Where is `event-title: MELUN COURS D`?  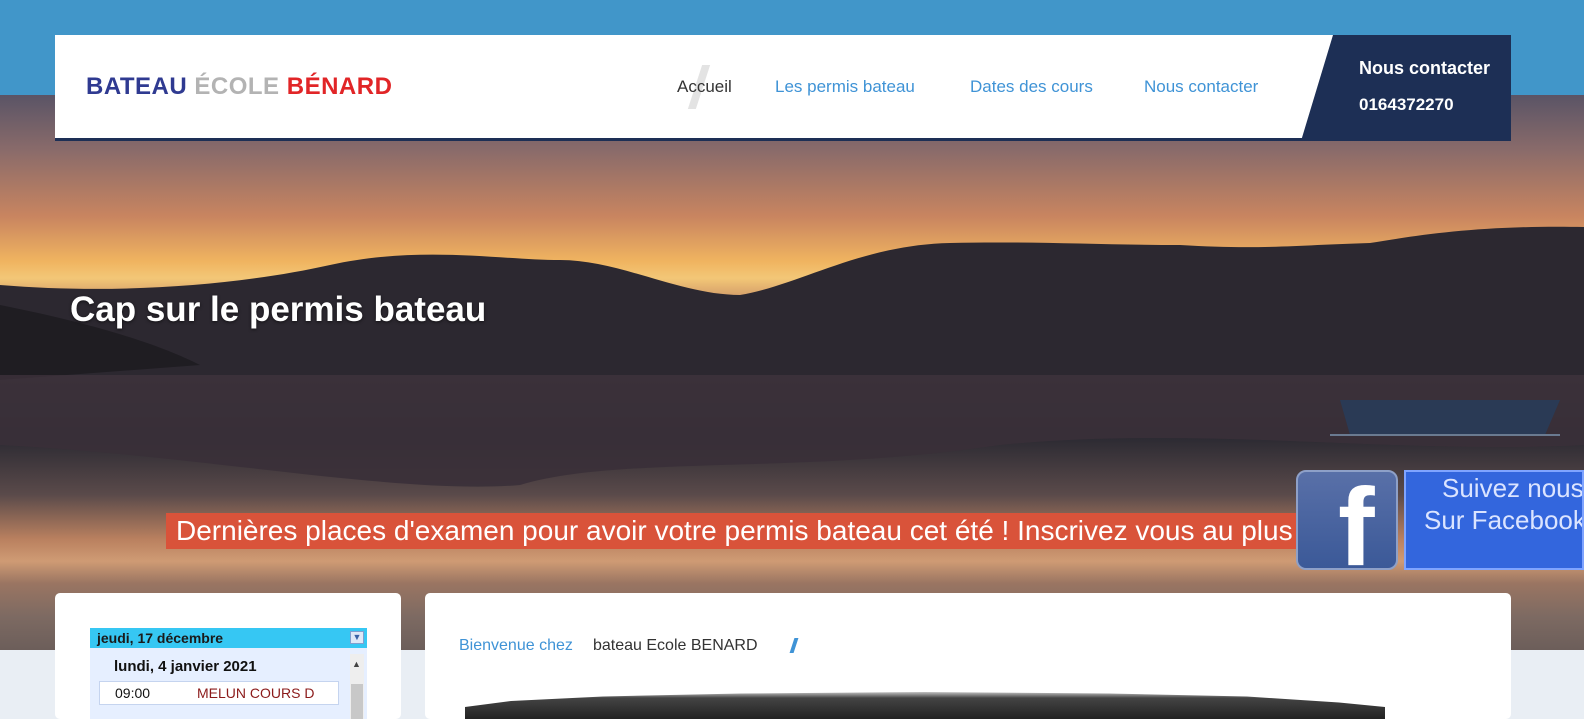
event-title: MELUN COURS D is located at coordinates (256, 693).